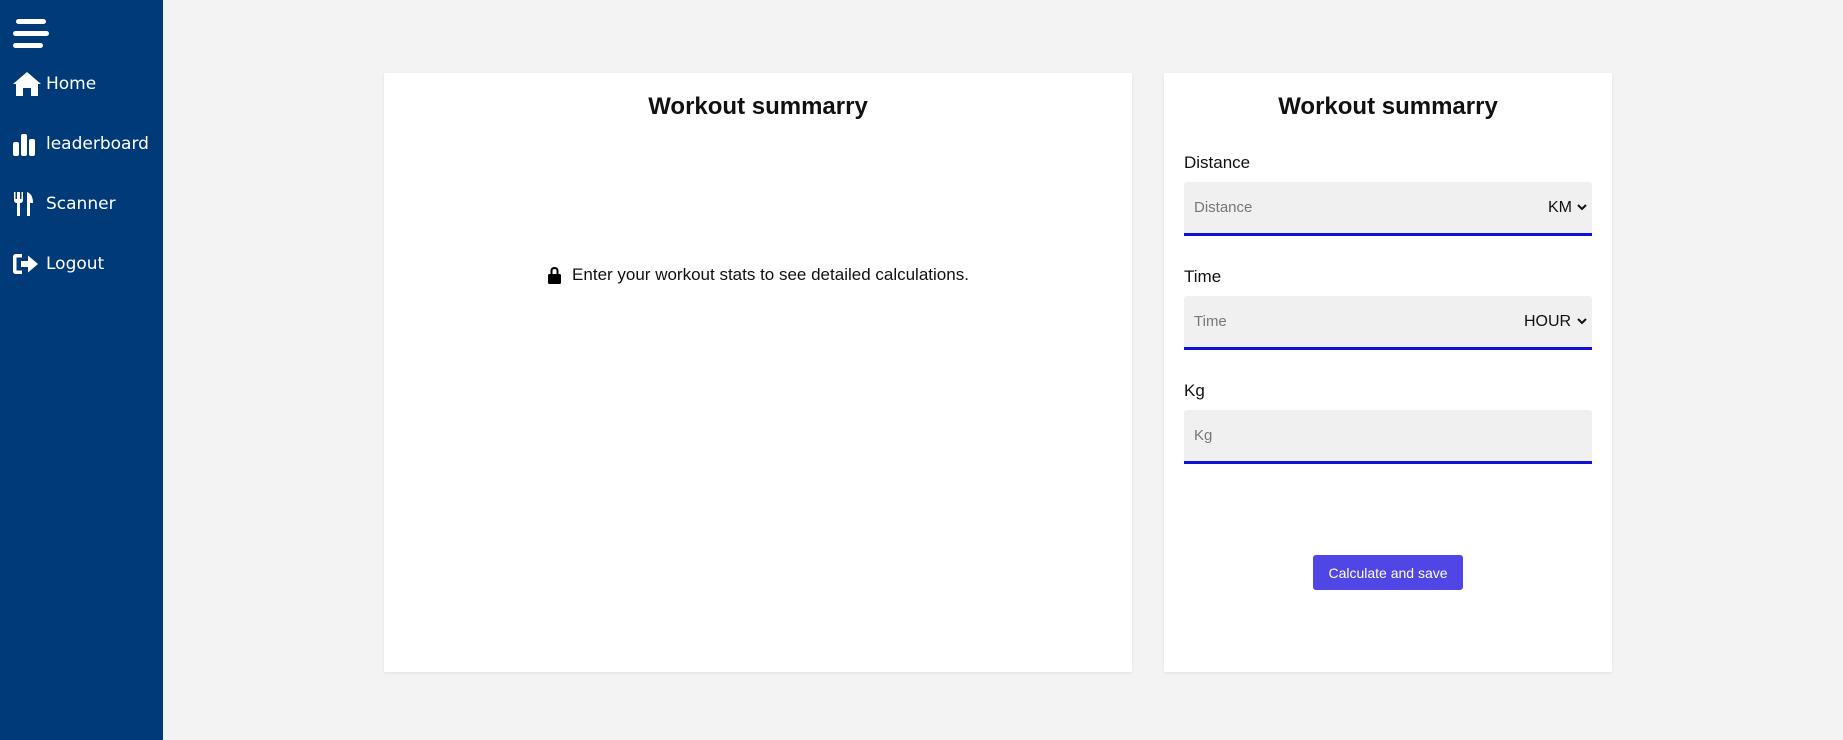 The width and height of the screenshot is (1843, 740). I want to click on sidebar-item-label: Logout, so click(75, 264).